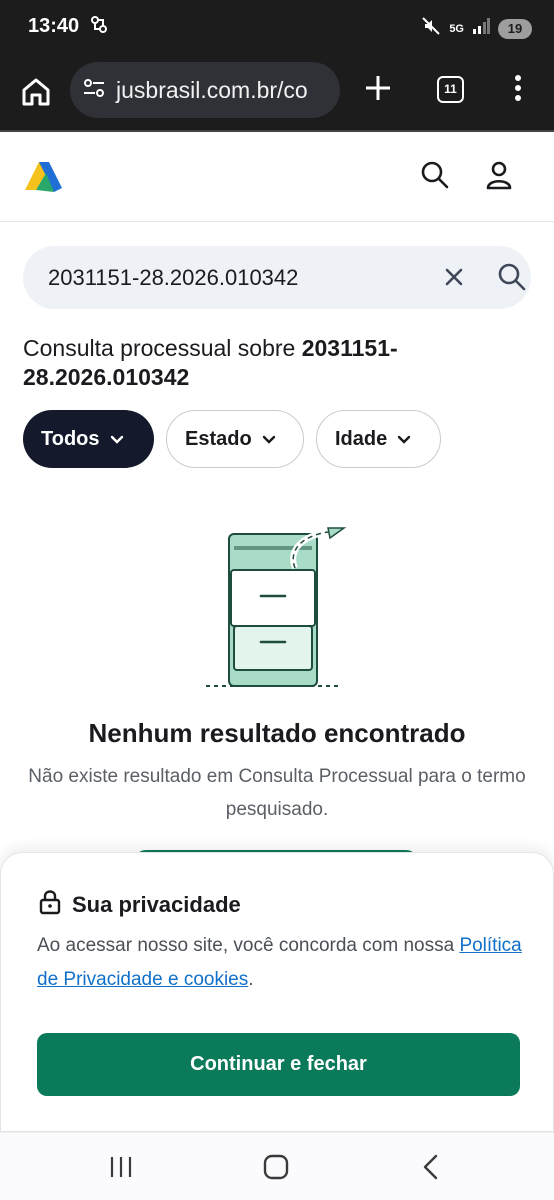 Image resolution: width=554 pixels, height=1200 pixels. Describe the element at coordinates (162, 348) in the screenshot. I see `heading-prefix: Consulta processual sobre` at that location.